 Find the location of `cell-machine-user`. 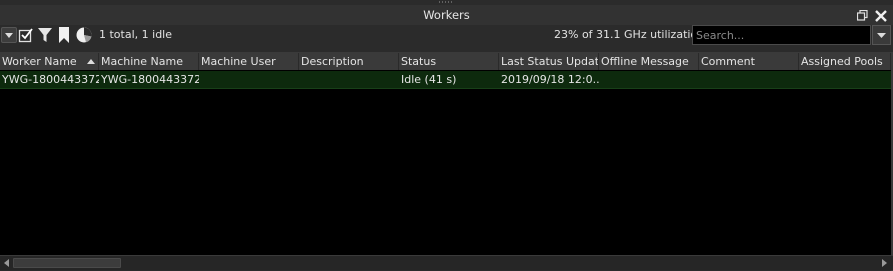

cell-machine-user is located at coordinates (249, 79).